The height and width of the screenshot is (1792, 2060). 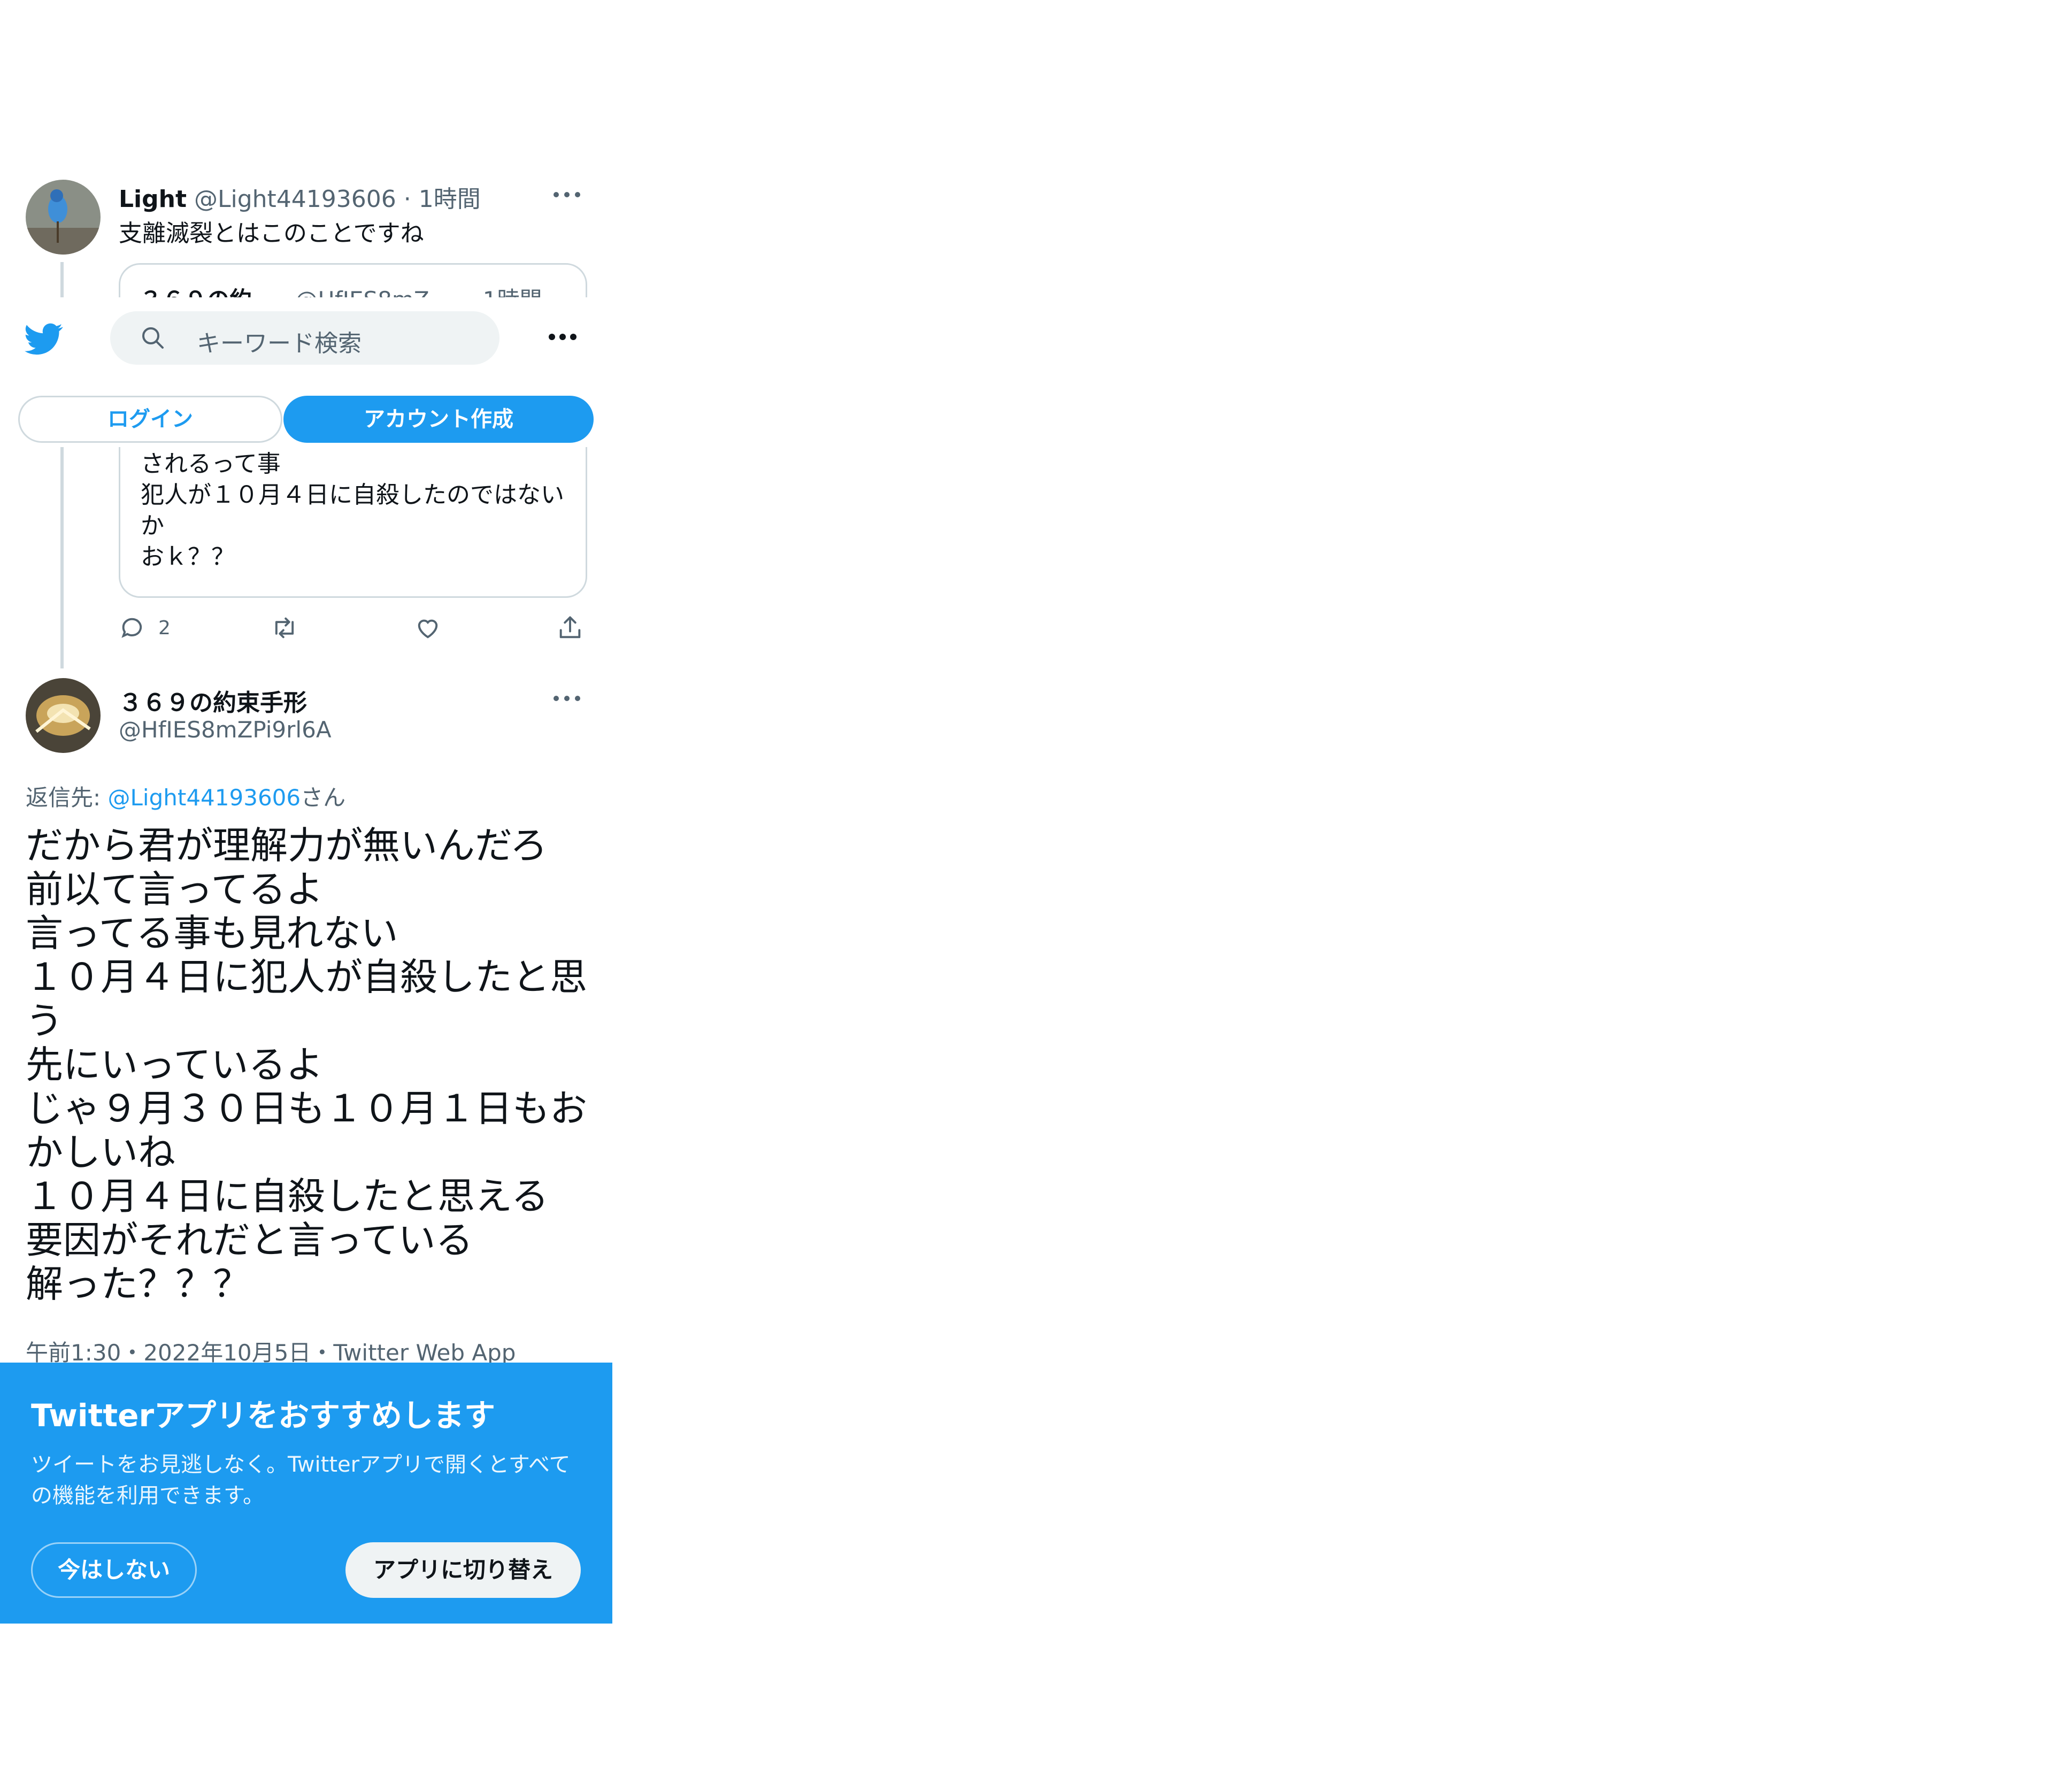 What do you see at coordinates (438, 420) in the screenshot?
I see `signup-button: アカウント作成` at bounding box center [438, 420].